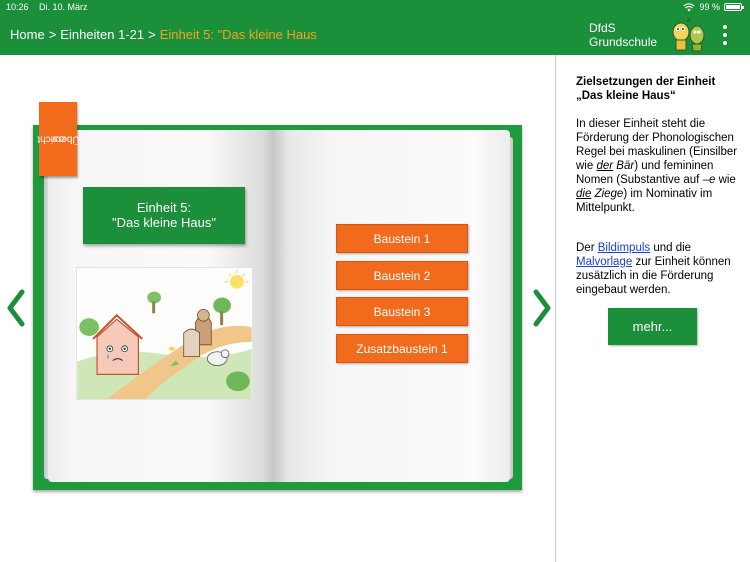 This screenshot has width=750, height=562. What do you see at coordinates (17, 7) in the screenshot?
I see `status-time: 10:26` at bounding box center [17, 7].